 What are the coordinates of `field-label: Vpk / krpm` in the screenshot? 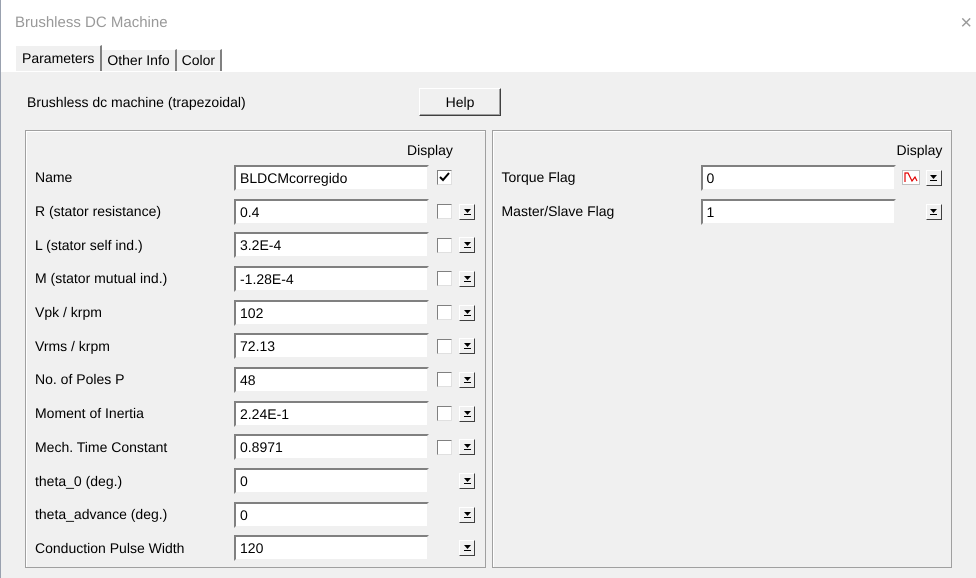 It's located at (69, 312).